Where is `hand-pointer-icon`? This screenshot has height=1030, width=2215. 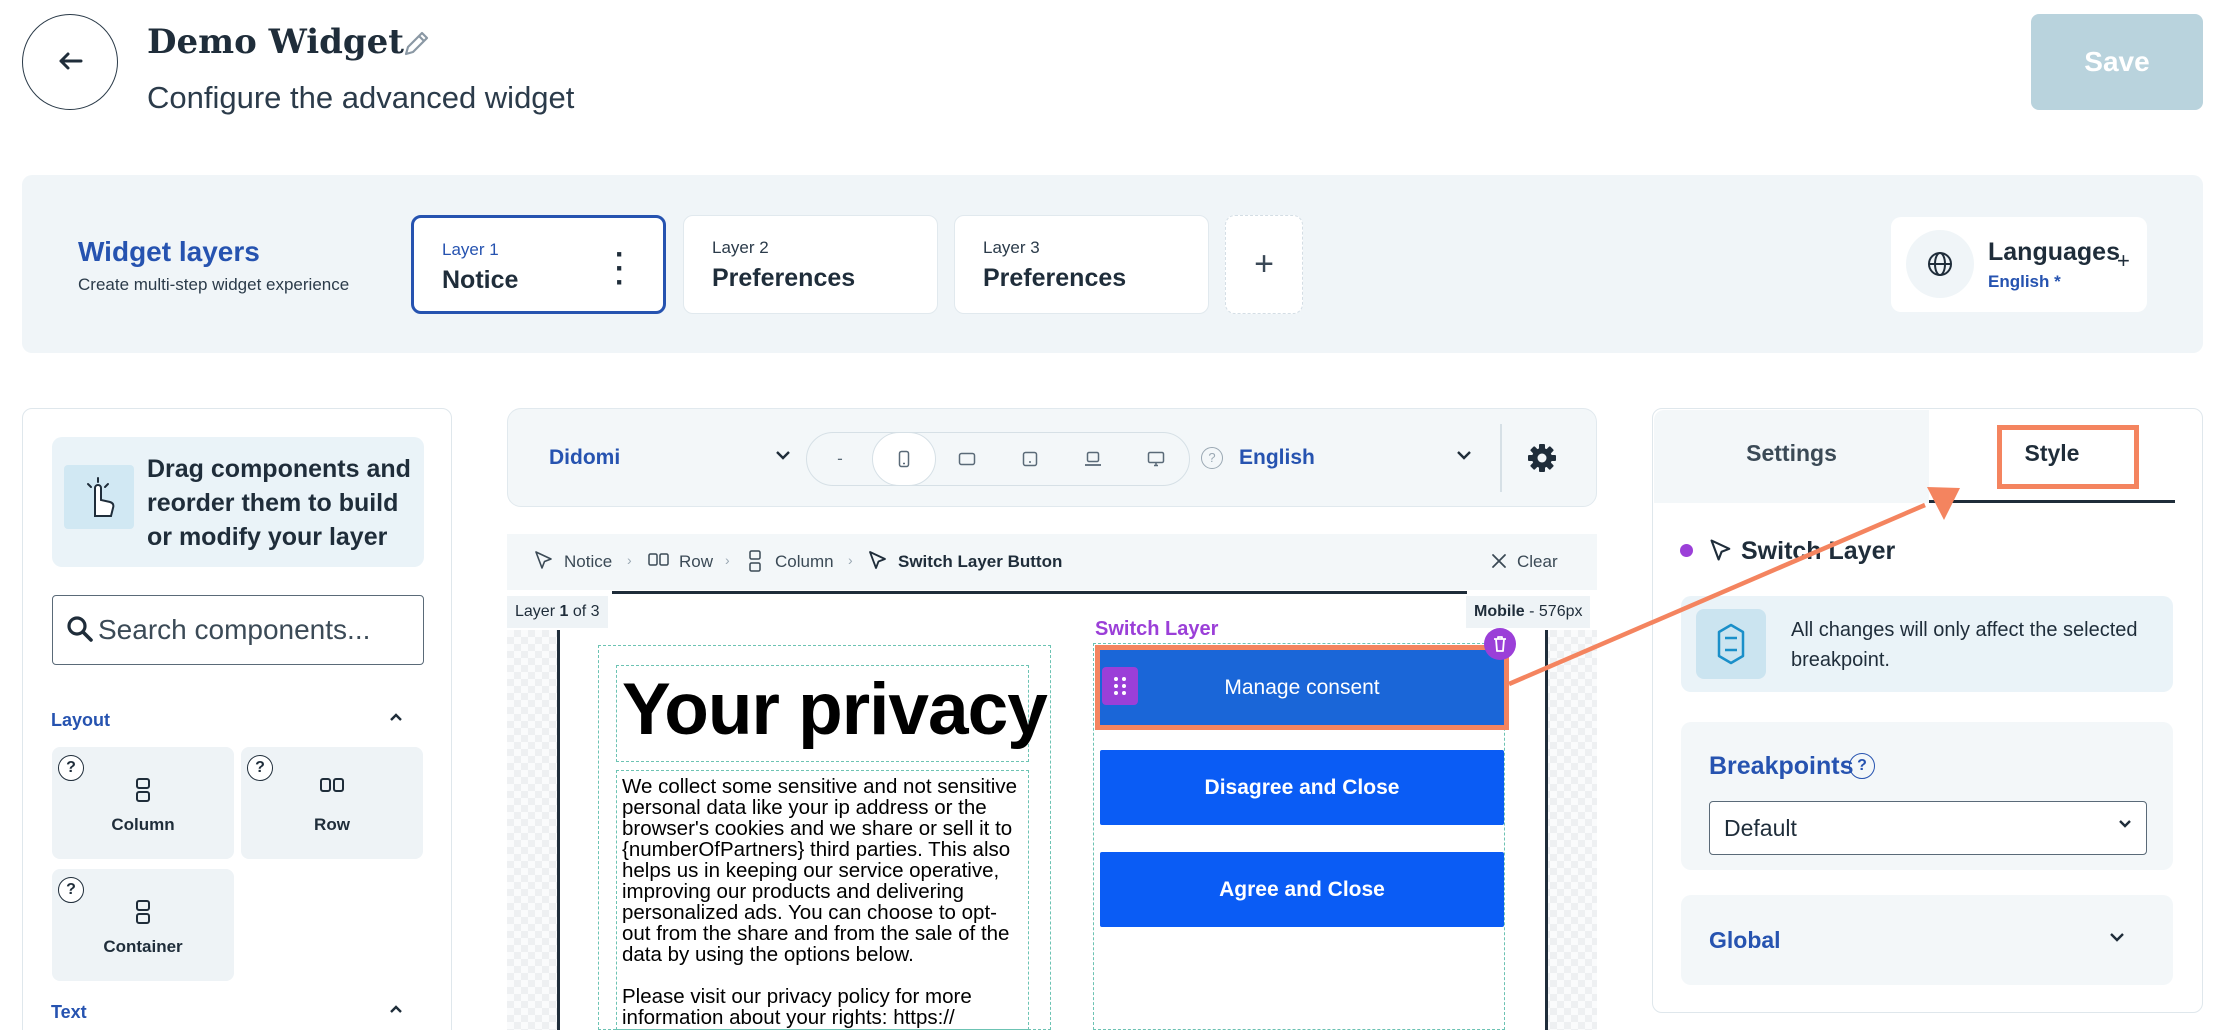
hand-pointer-icon is located at coordinates (99, 497).